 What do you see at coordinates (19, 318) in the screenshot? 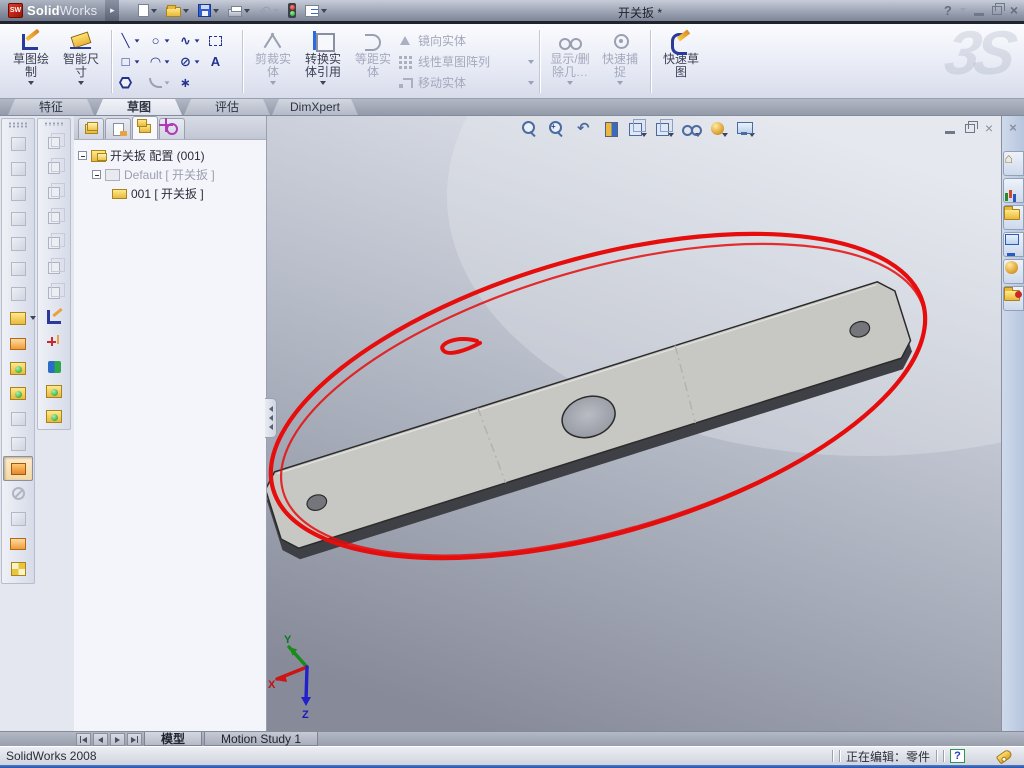
I see `closed-corner-tool` at bounding box center [19, 318].